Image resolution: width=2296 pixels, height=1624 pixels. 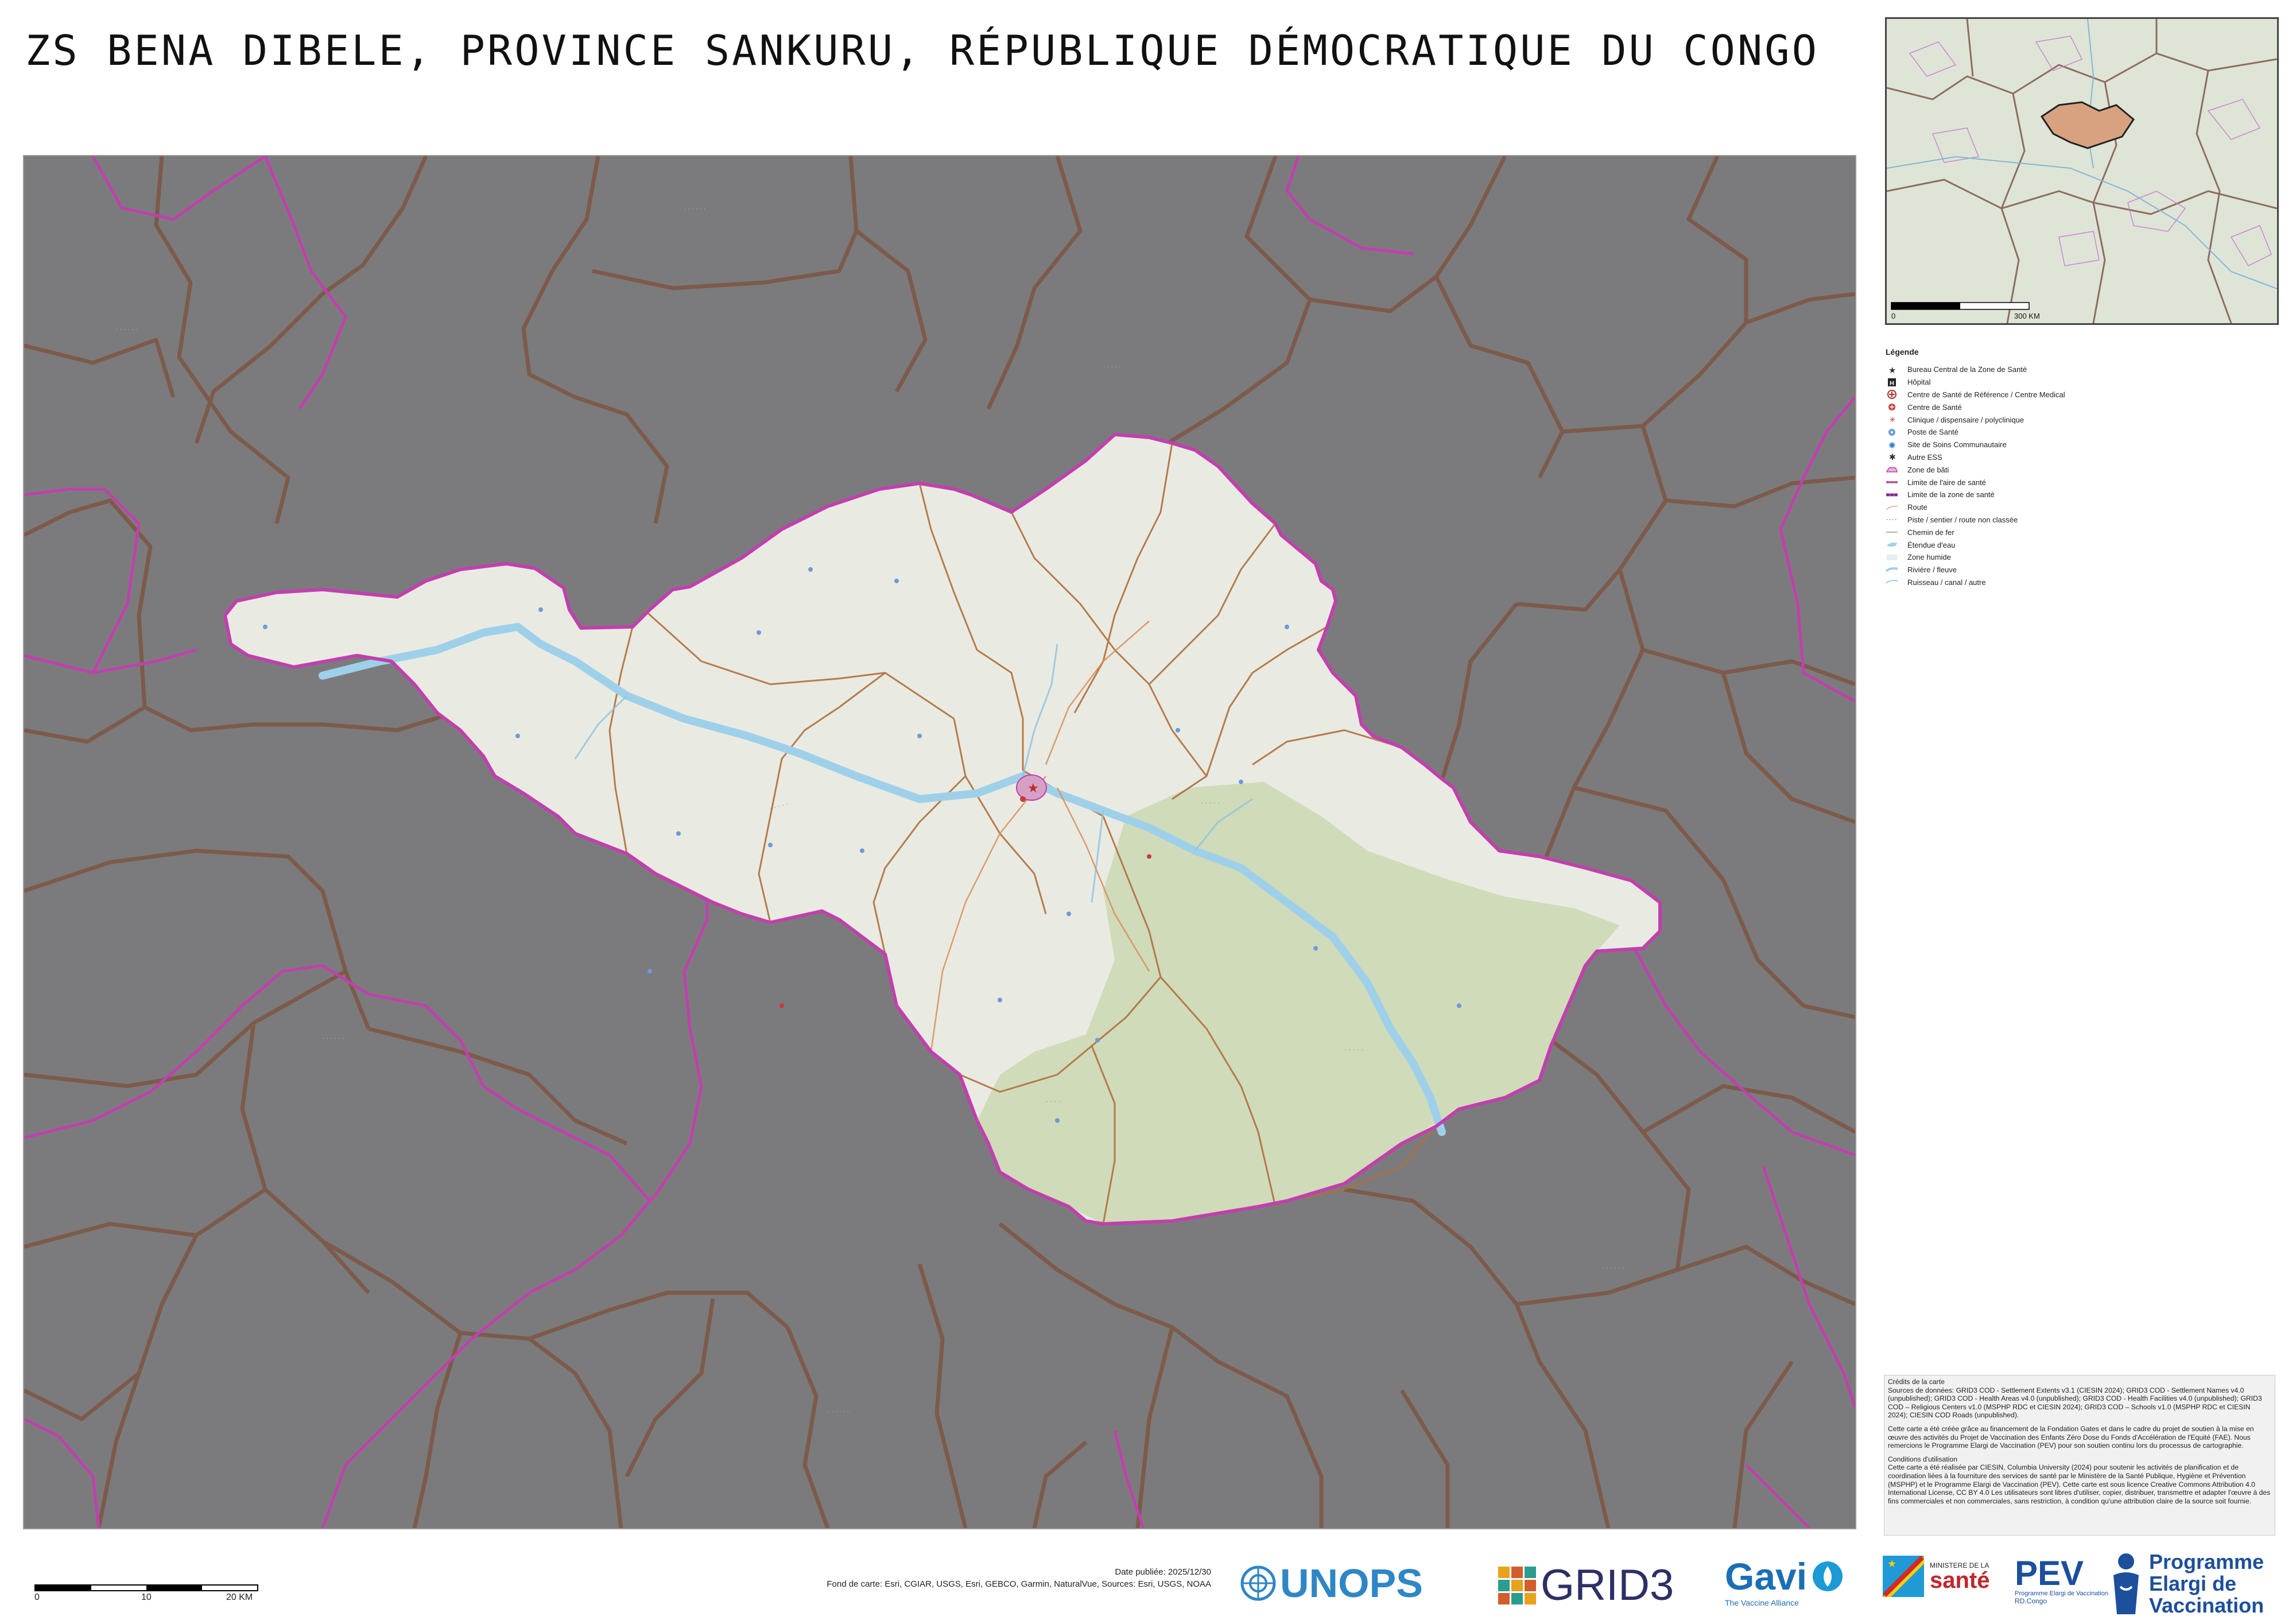 What do you see at coordinates (1932, 570) in the screenshot?
I see `legend-item-label: Rivière / fleuve` at bounding box center [1932, 570].